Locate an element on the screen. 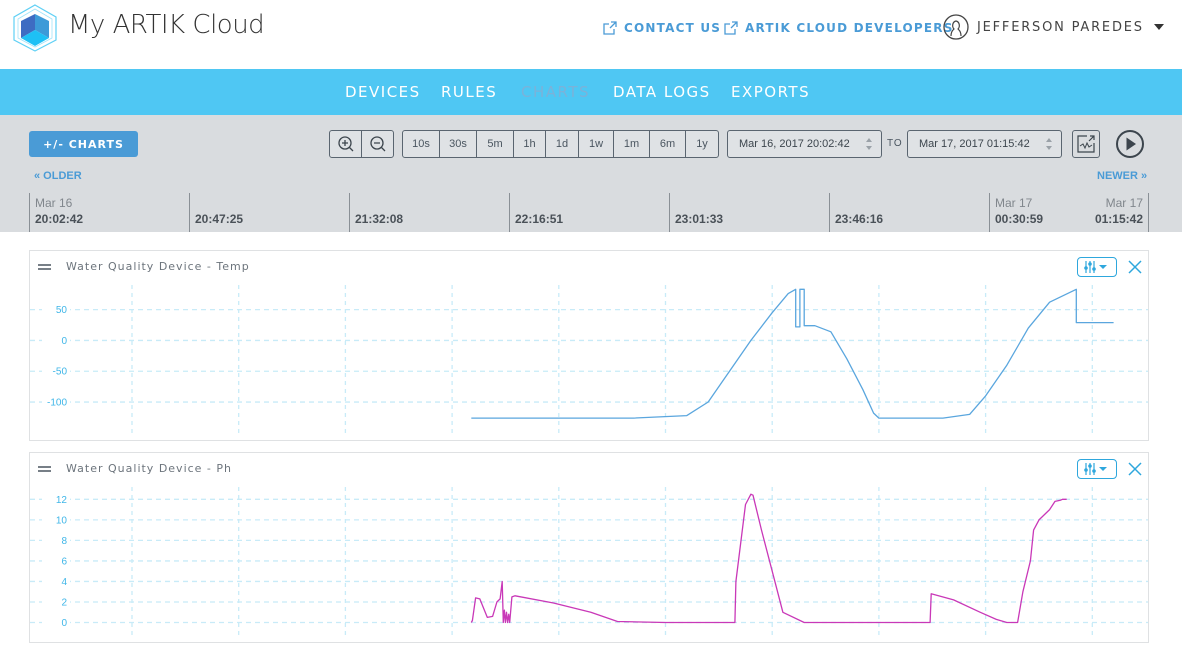 Image resolution: width=1182 pixels, height=660 pixels. y-tick-label: 12 is located at coordinates (62, 500).